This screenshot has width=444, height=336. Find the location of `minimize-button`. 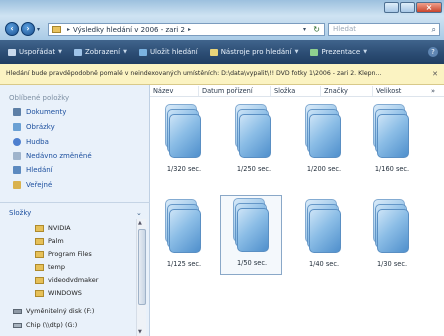

minimize-button is located at coordinates (391, 7).